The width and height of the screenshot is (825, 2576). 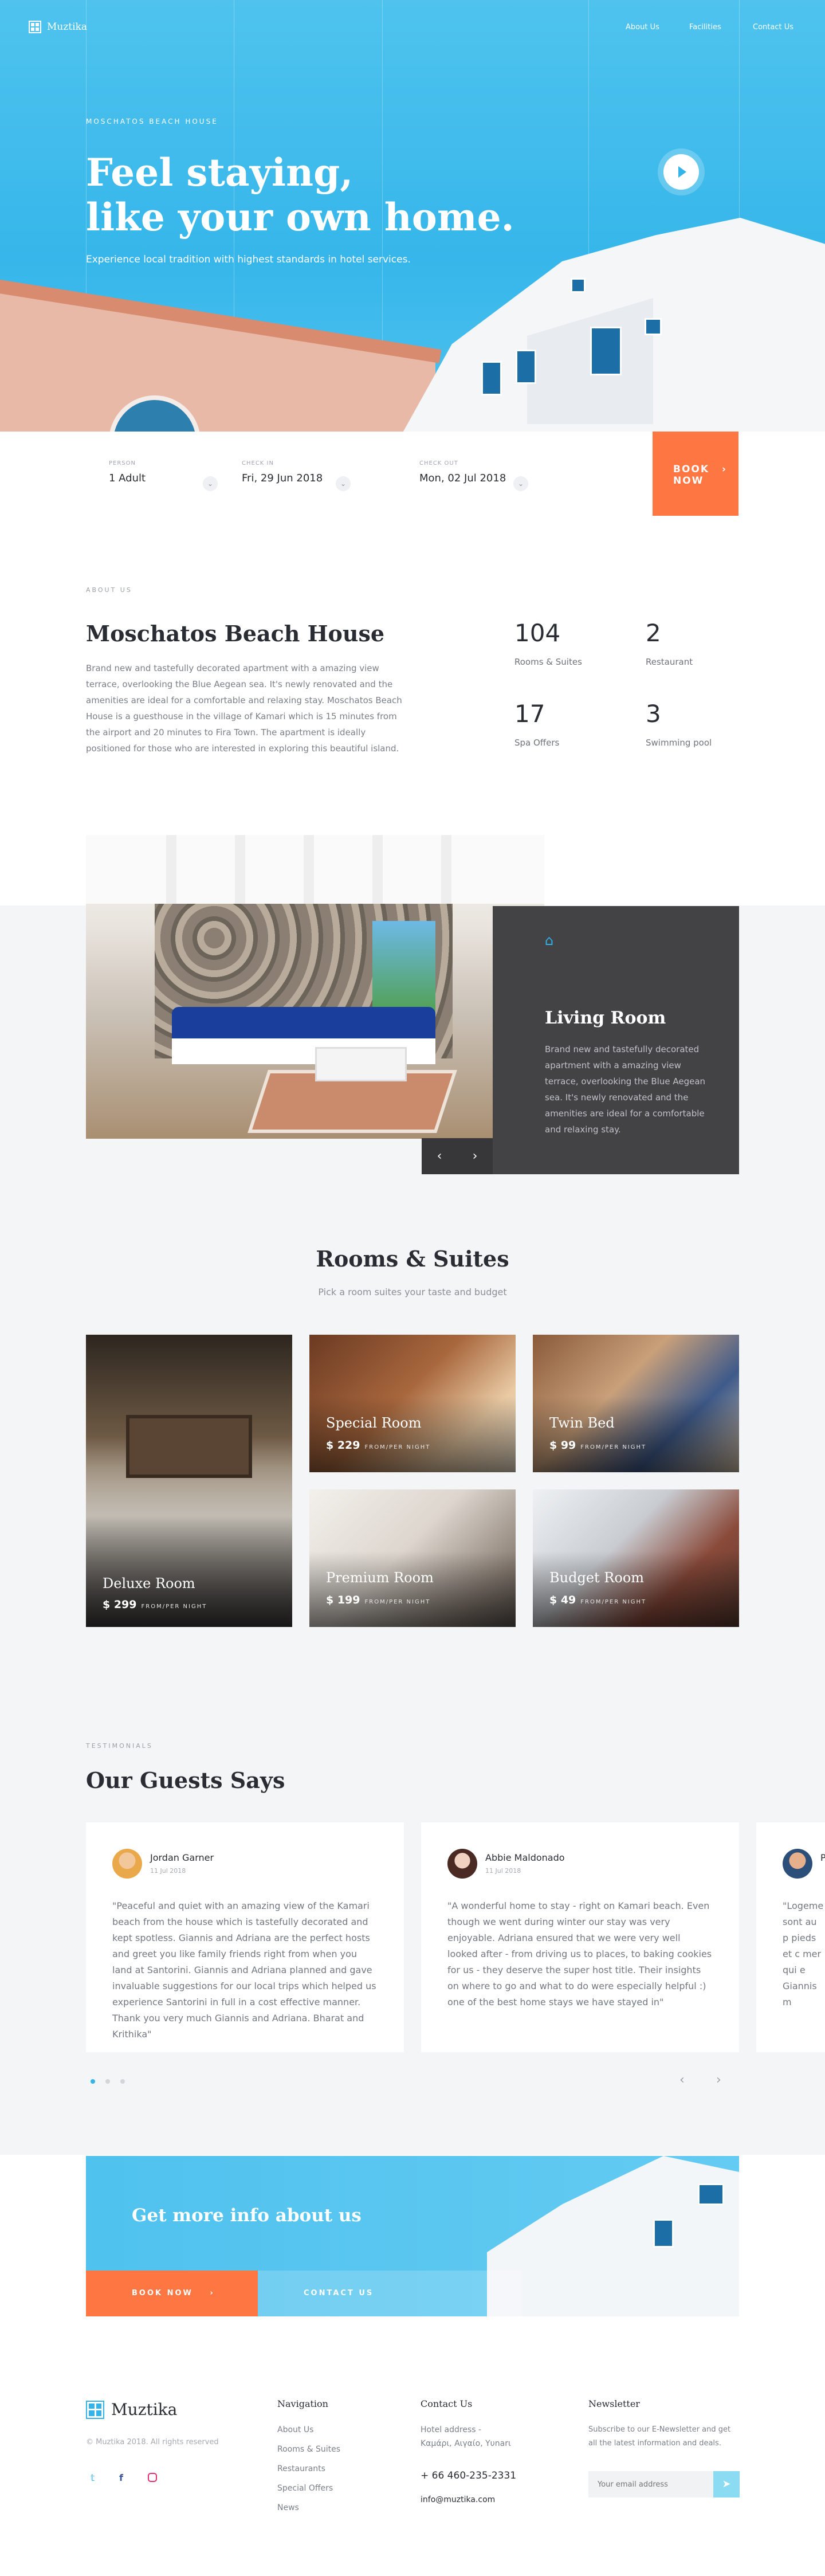 I want to click on rooms-subtitle: Pick a room suites your taste and budget, so click(x=412, y=1292).